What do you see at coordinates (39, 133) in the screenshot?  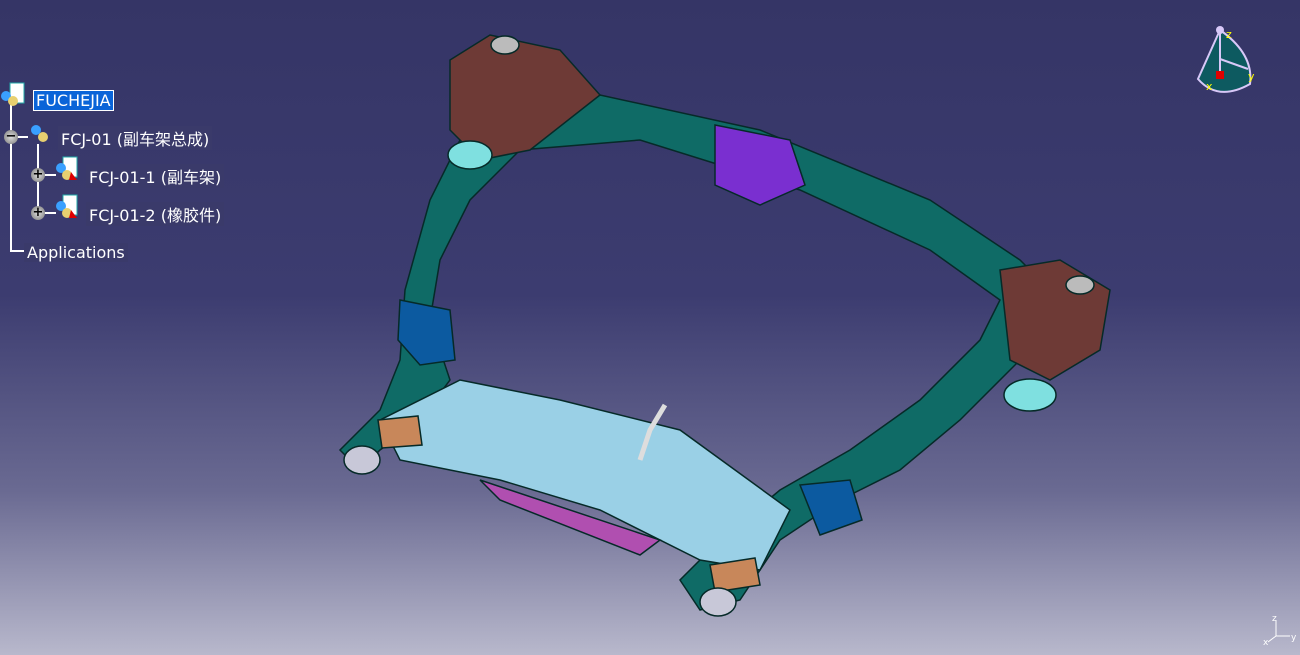 I see `product-icon` at bounding box center [39, 133].